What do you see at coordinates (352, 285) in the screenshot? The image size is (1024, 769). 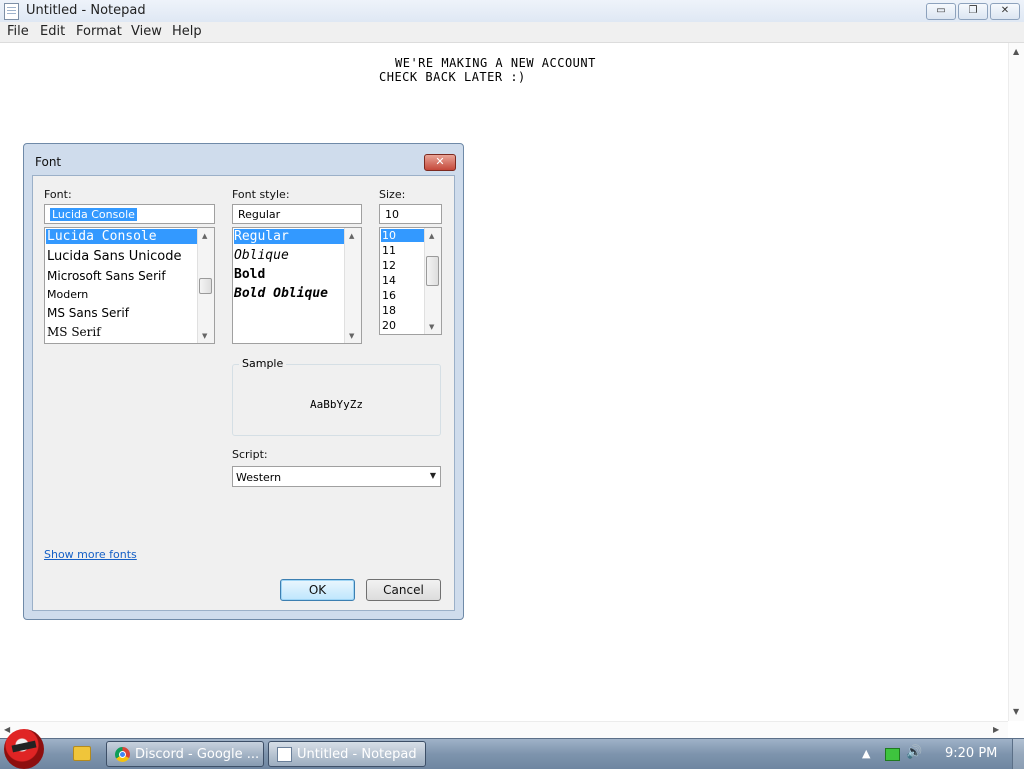 I see `font-style-scrollbar: ▲ ▼` at bounding box center [352, 285].